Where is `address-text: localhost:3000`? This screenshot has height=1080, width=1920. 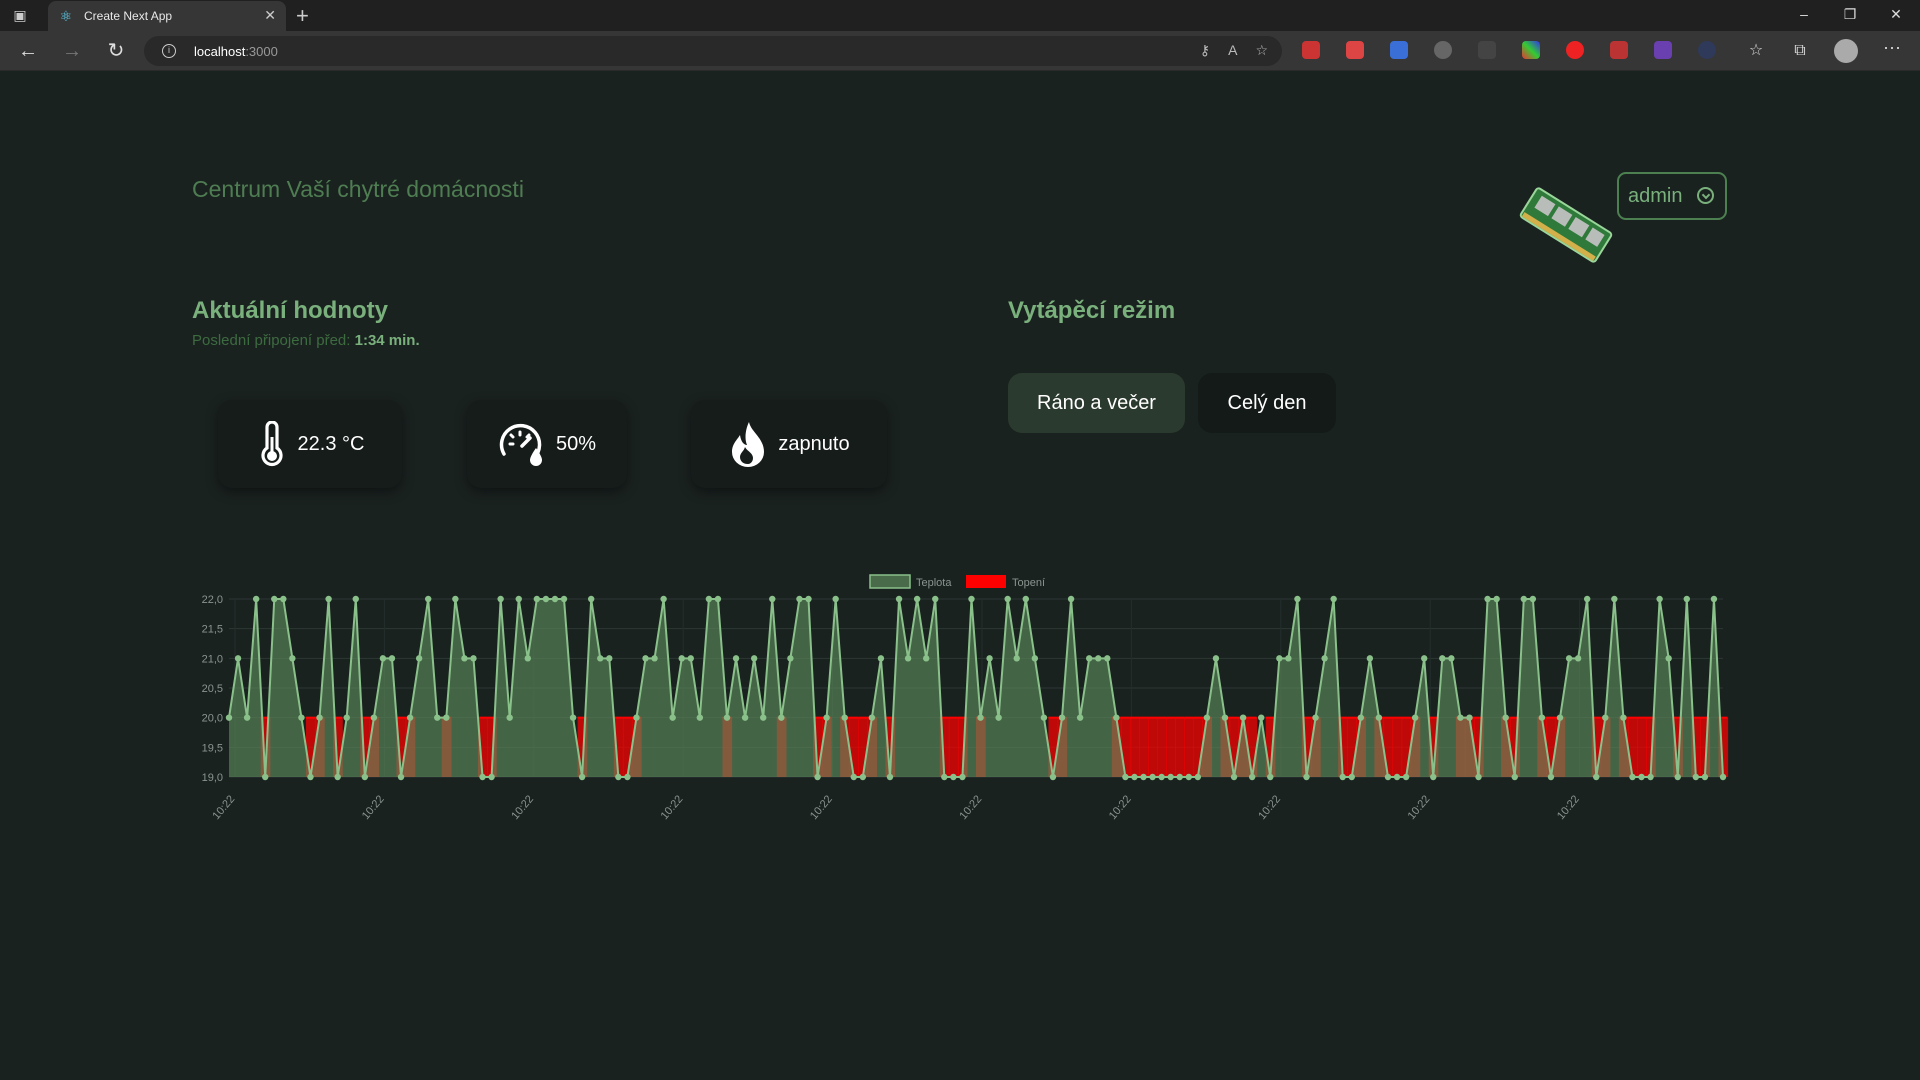
address-text: localhost:3000 is located at coordinates (236, 51).